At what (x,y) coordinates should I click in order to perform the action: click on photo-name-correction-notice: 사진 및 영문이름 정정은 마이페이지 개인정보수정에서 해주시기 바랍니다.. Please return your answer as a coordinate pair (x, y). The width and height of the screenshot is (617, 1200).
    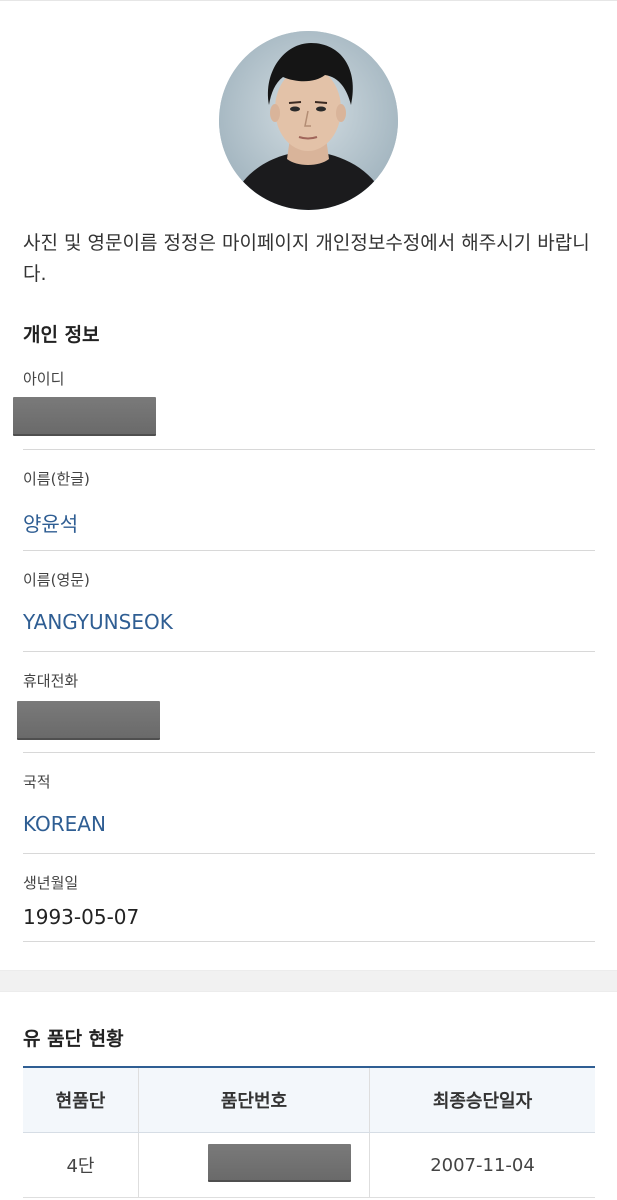
    Looking at the image, I should click on (306, 258).